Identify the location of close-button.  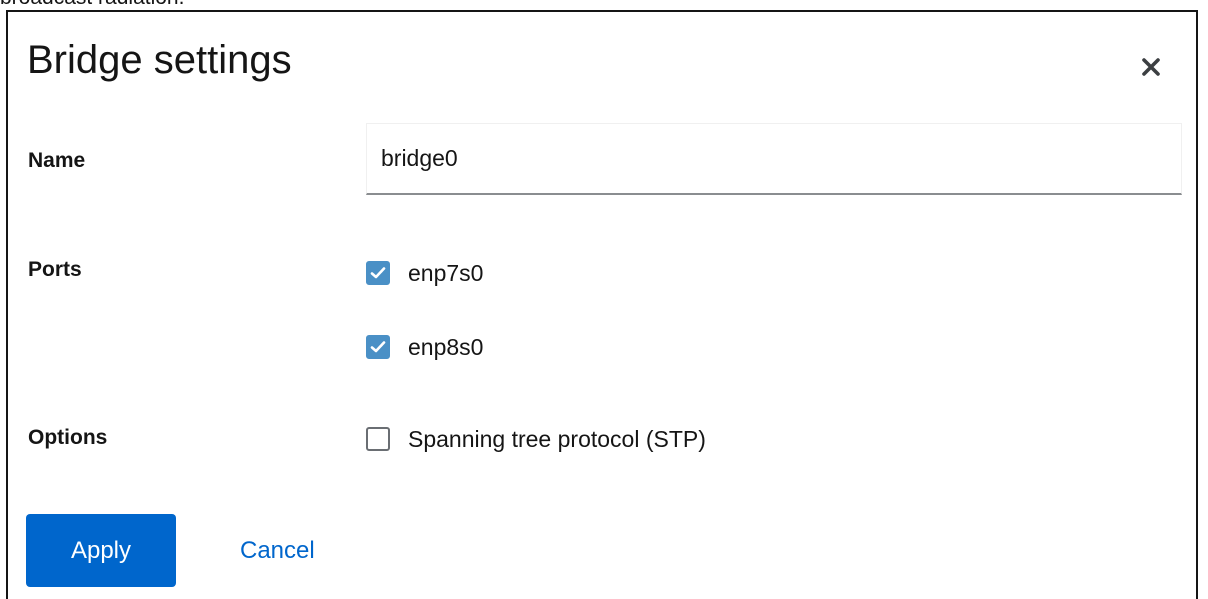
(1151, 67).